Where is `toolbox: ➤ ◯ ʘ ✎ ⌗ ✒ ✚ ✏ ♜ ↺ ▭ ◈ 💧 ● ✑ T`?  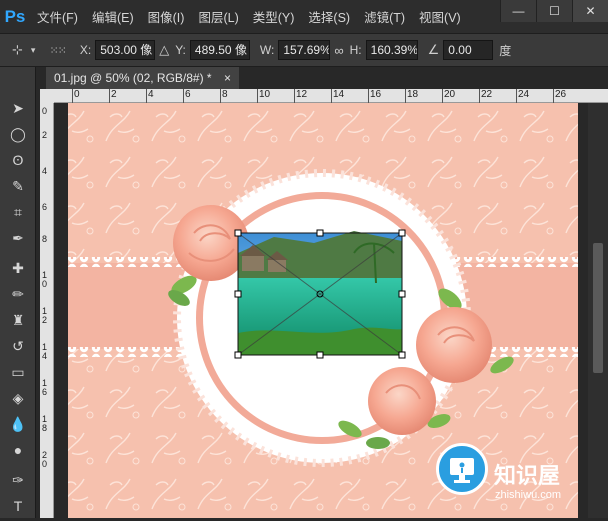 toolbox: ➤ ◯ ʘ ✎ ⌗ ✒ ✚ ✏ ♜ ↺ ▭ ◈ 💧 ● ✑ T is located at coordinates (18, 292).